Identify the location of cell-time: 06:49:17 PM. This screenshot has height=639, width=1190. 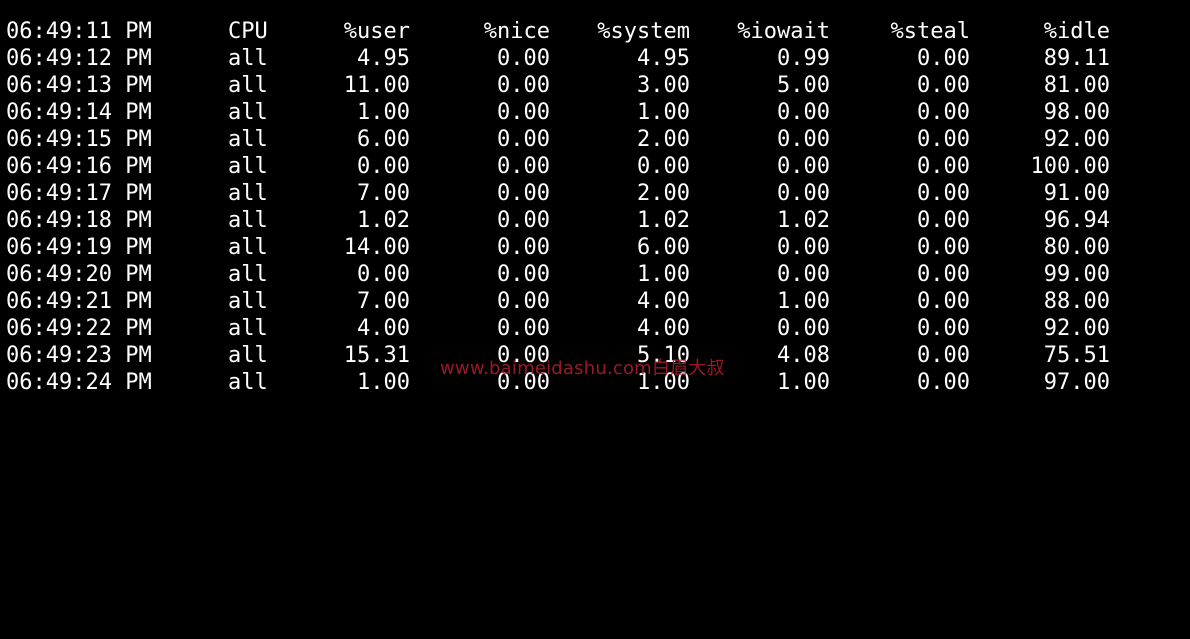
(79, 193).